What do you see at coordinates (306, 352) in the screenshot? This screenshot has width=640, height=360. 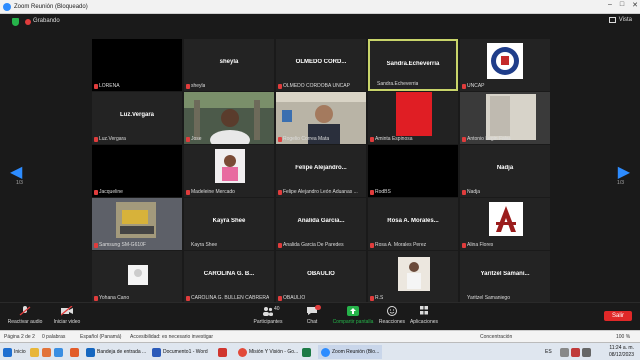 I see `excel-icon` at bounding box center [306, 352].